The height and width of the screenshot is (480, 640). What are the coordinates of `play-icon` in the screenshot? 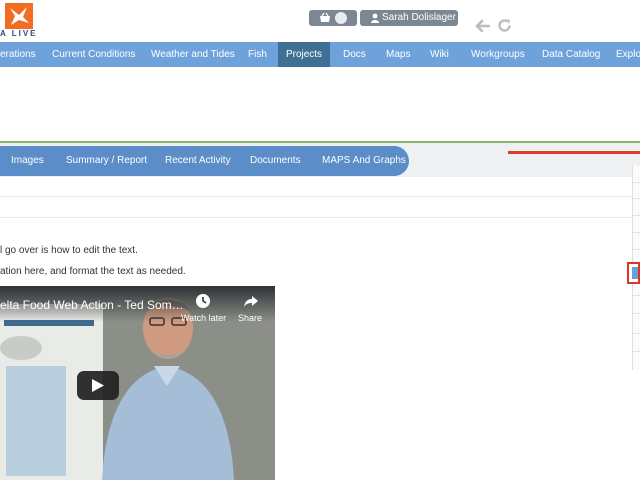 It's located at (98, 385).